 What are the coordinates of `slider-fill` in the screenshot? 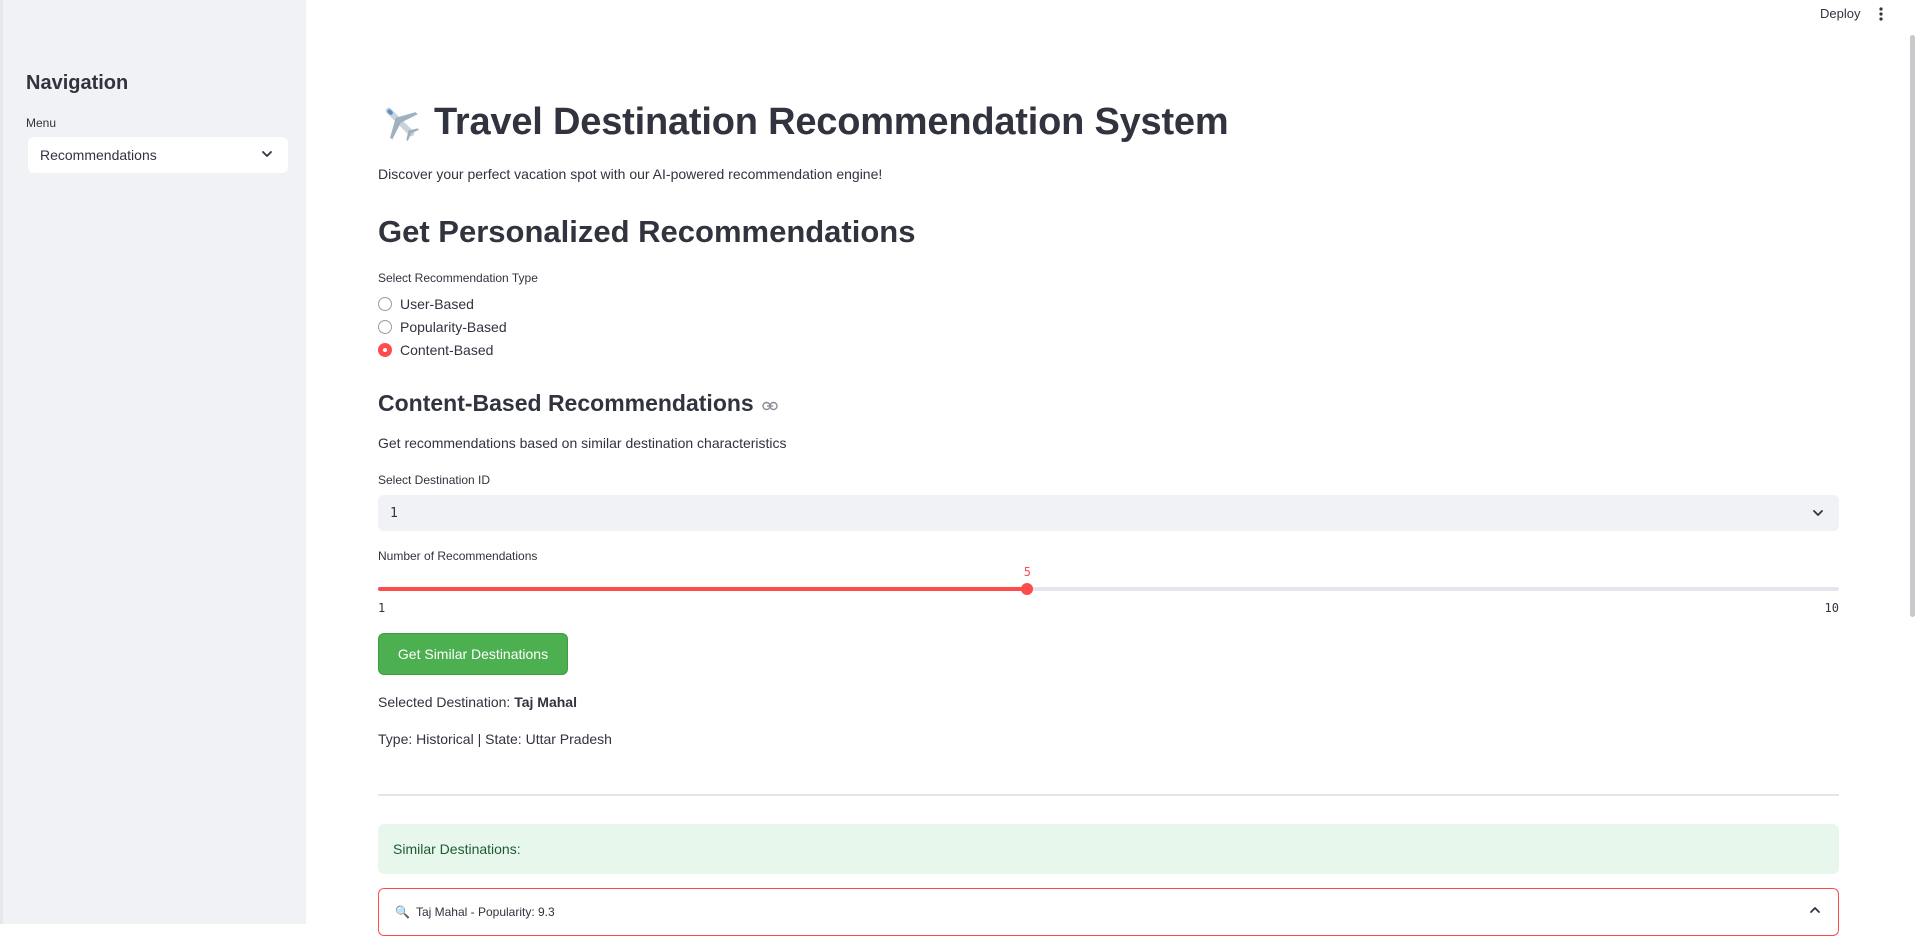 It's located at (703, 589).